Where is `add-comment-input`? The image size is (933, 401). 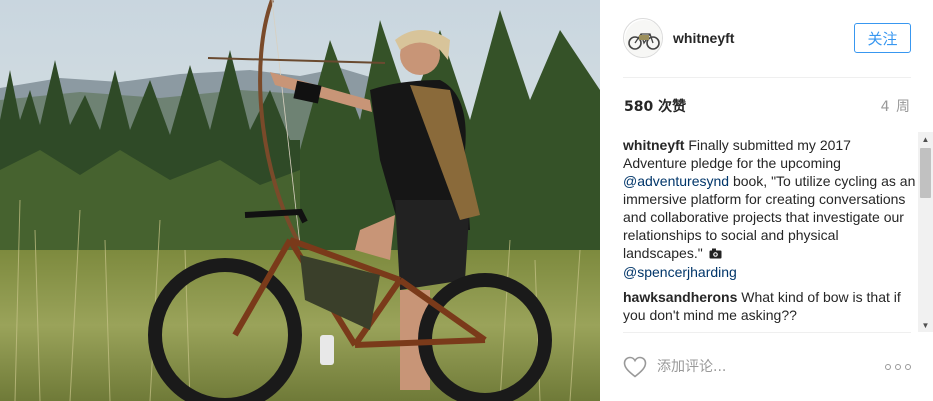
add-comment-input is located at coordinates (762, 367).